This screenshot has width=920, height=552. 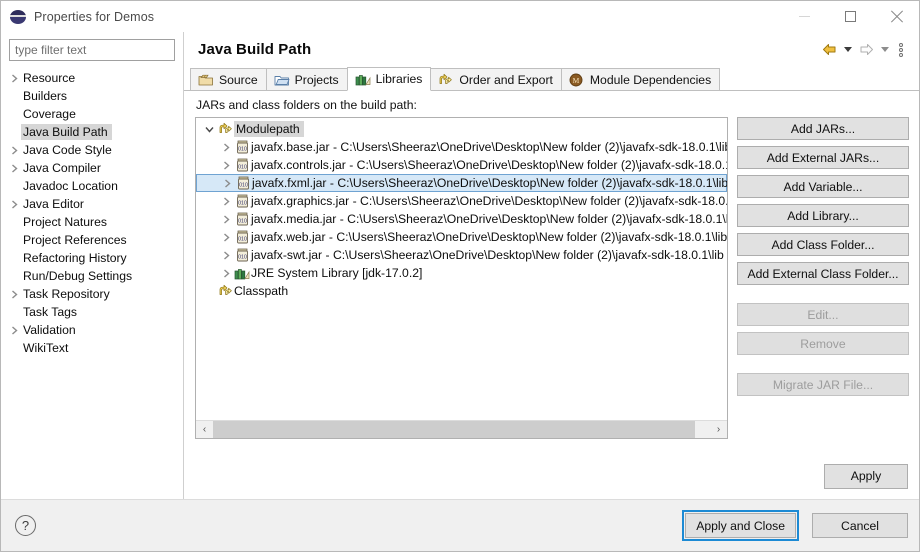 What do you see at coordinates (92, 240) in the screenshot?
I see `sidebar-item-project-references: Project References` at bounding box center [92, 240].